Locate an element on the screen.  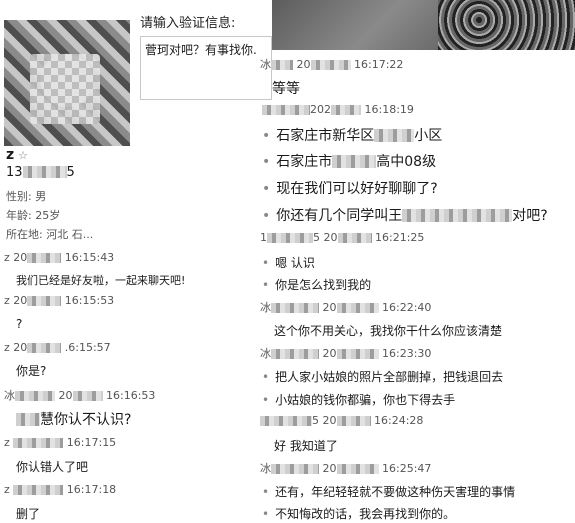
msg-text: 石家庄市新华区小区 is located at coordinates (352, 135).